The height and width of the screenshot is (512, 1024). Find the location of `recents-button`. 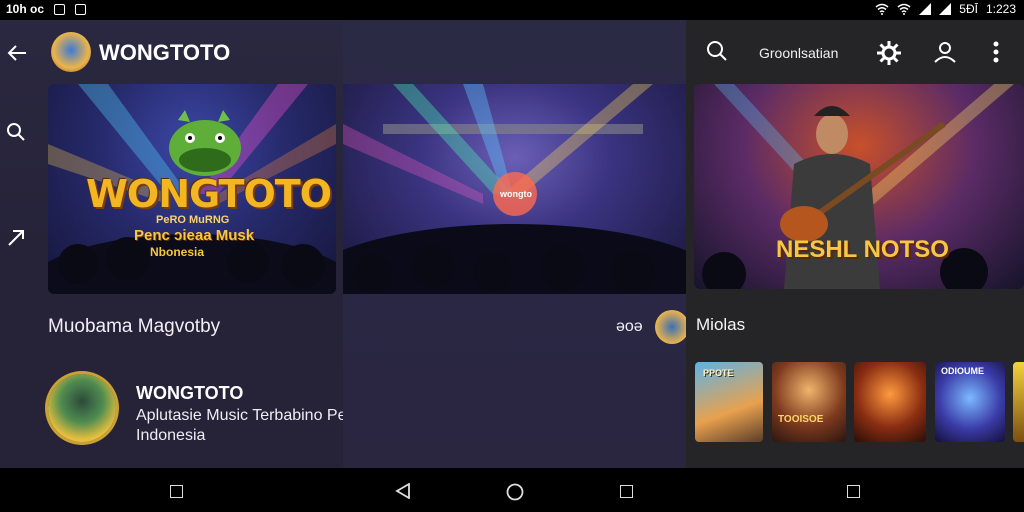

recents-button is located at coordinates (176, 491).